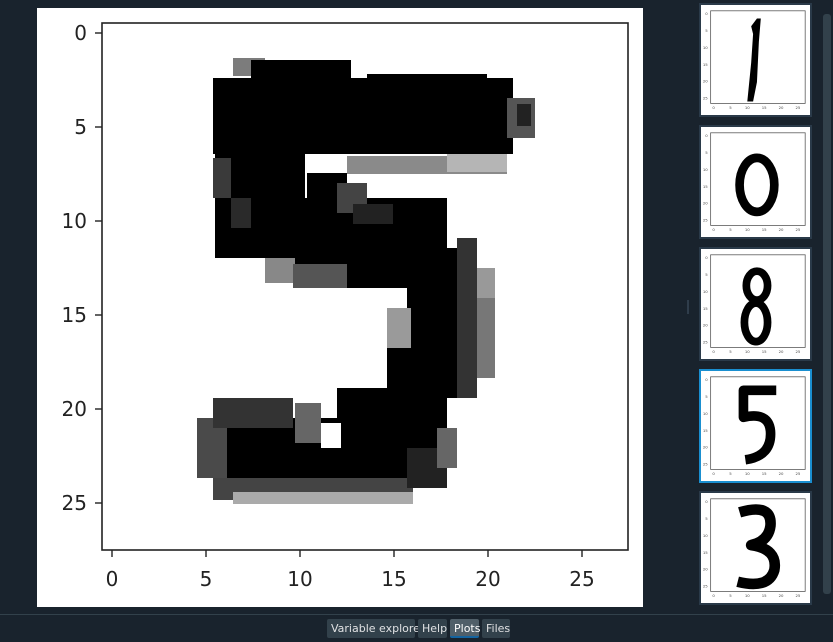 The image size is (833, 642). I want to click on pane-splitter, so click(689, 307).